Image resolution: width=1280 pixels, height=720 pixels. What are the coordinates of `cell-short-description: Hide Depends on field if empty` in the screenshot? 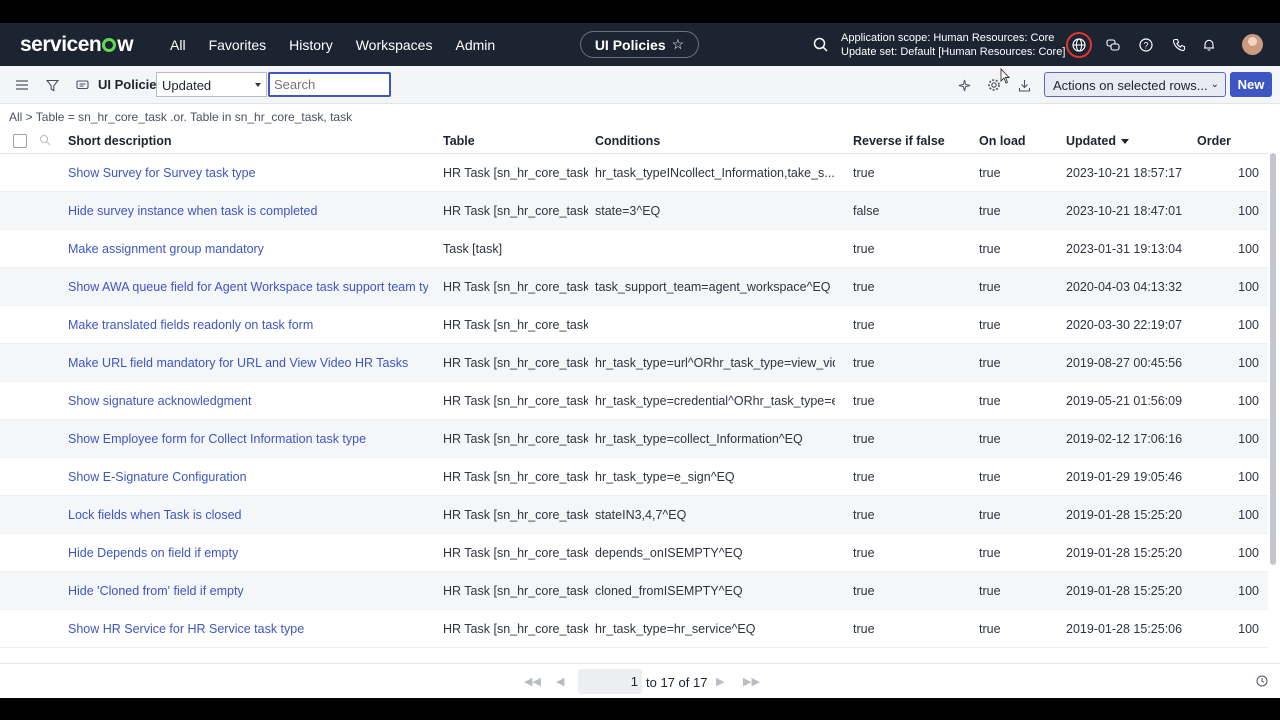 It's located at (248, 553).